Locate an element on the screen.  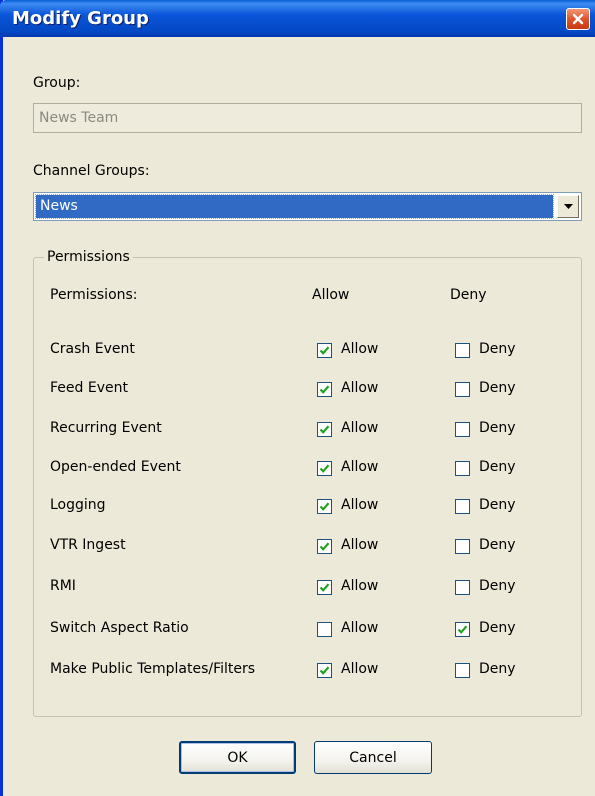
title-bar: Modify Group is located at coordinates (297, 18).